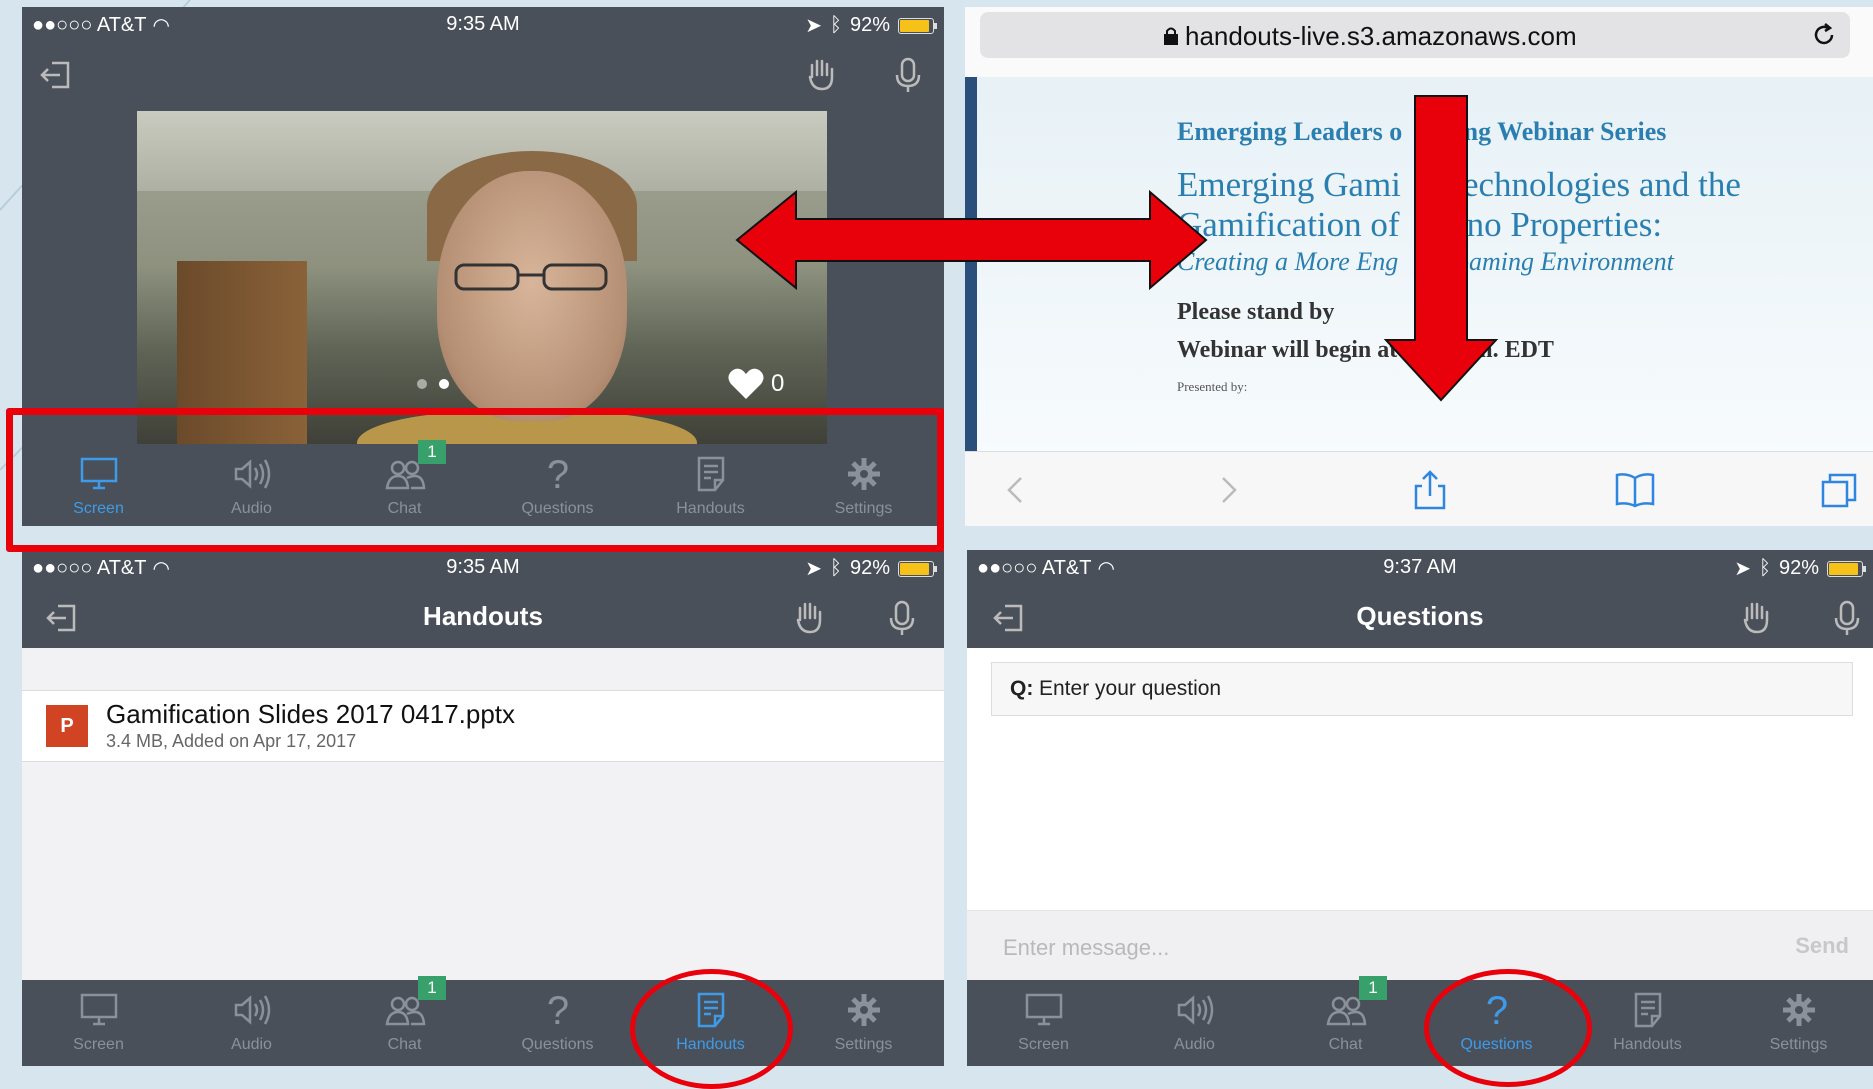 The image size is (1873, 1089). I want to click on annotation-arrows, so click(1117, 248).